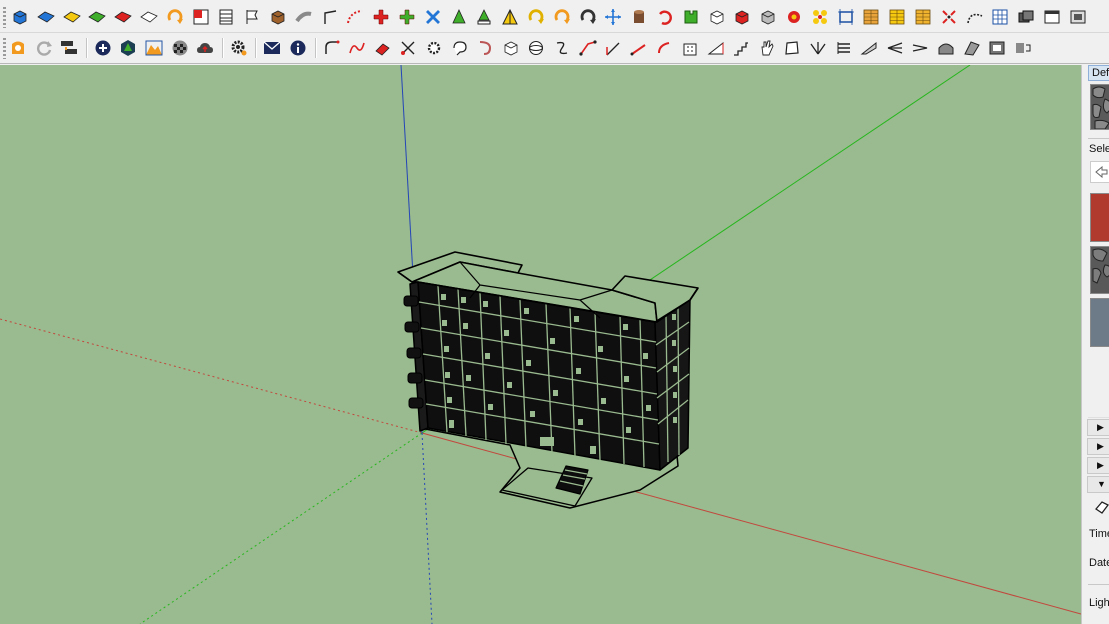 The height and width of the screenshot is (624, 1109). Describe the element at coordinates (1099, 107) in the screenshot. I see `material-preview` at that location.